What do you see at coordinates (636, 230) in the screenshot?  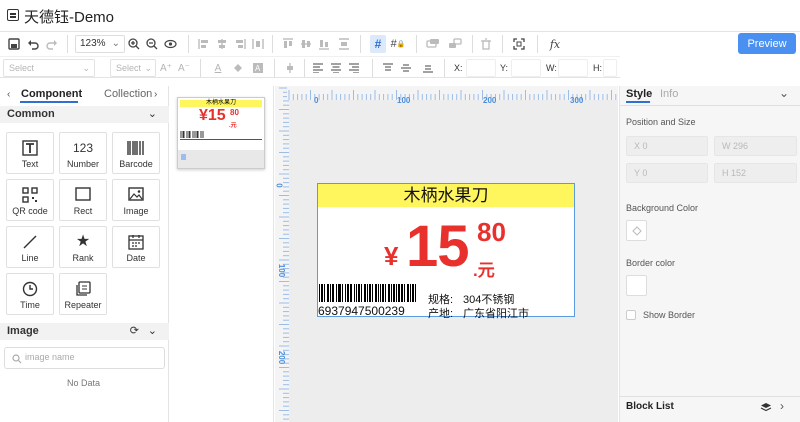 I see `background-color-swatch` at bounding box center [636, 230].